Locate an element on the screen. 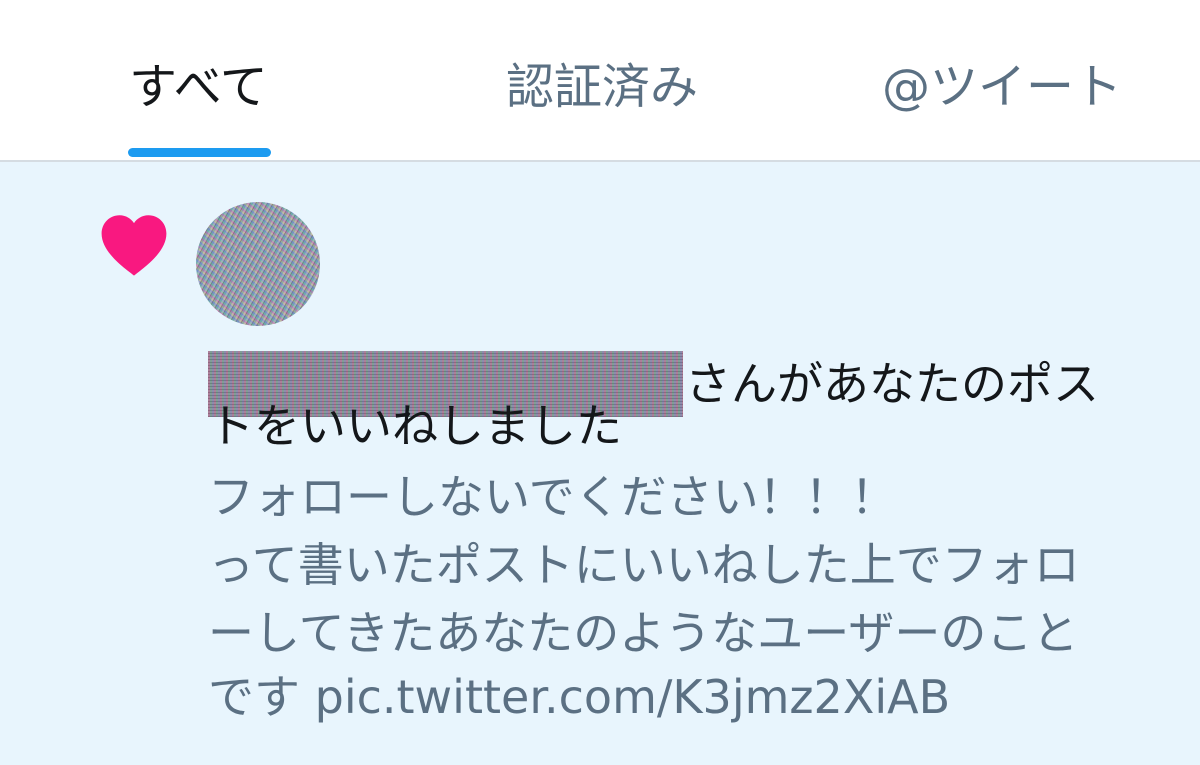 The width and height of the screenshot is (1200, 765). post-text-line-4: です pic.twitter.com/K3jmz2XiAB is located at coordinates (668, 697).